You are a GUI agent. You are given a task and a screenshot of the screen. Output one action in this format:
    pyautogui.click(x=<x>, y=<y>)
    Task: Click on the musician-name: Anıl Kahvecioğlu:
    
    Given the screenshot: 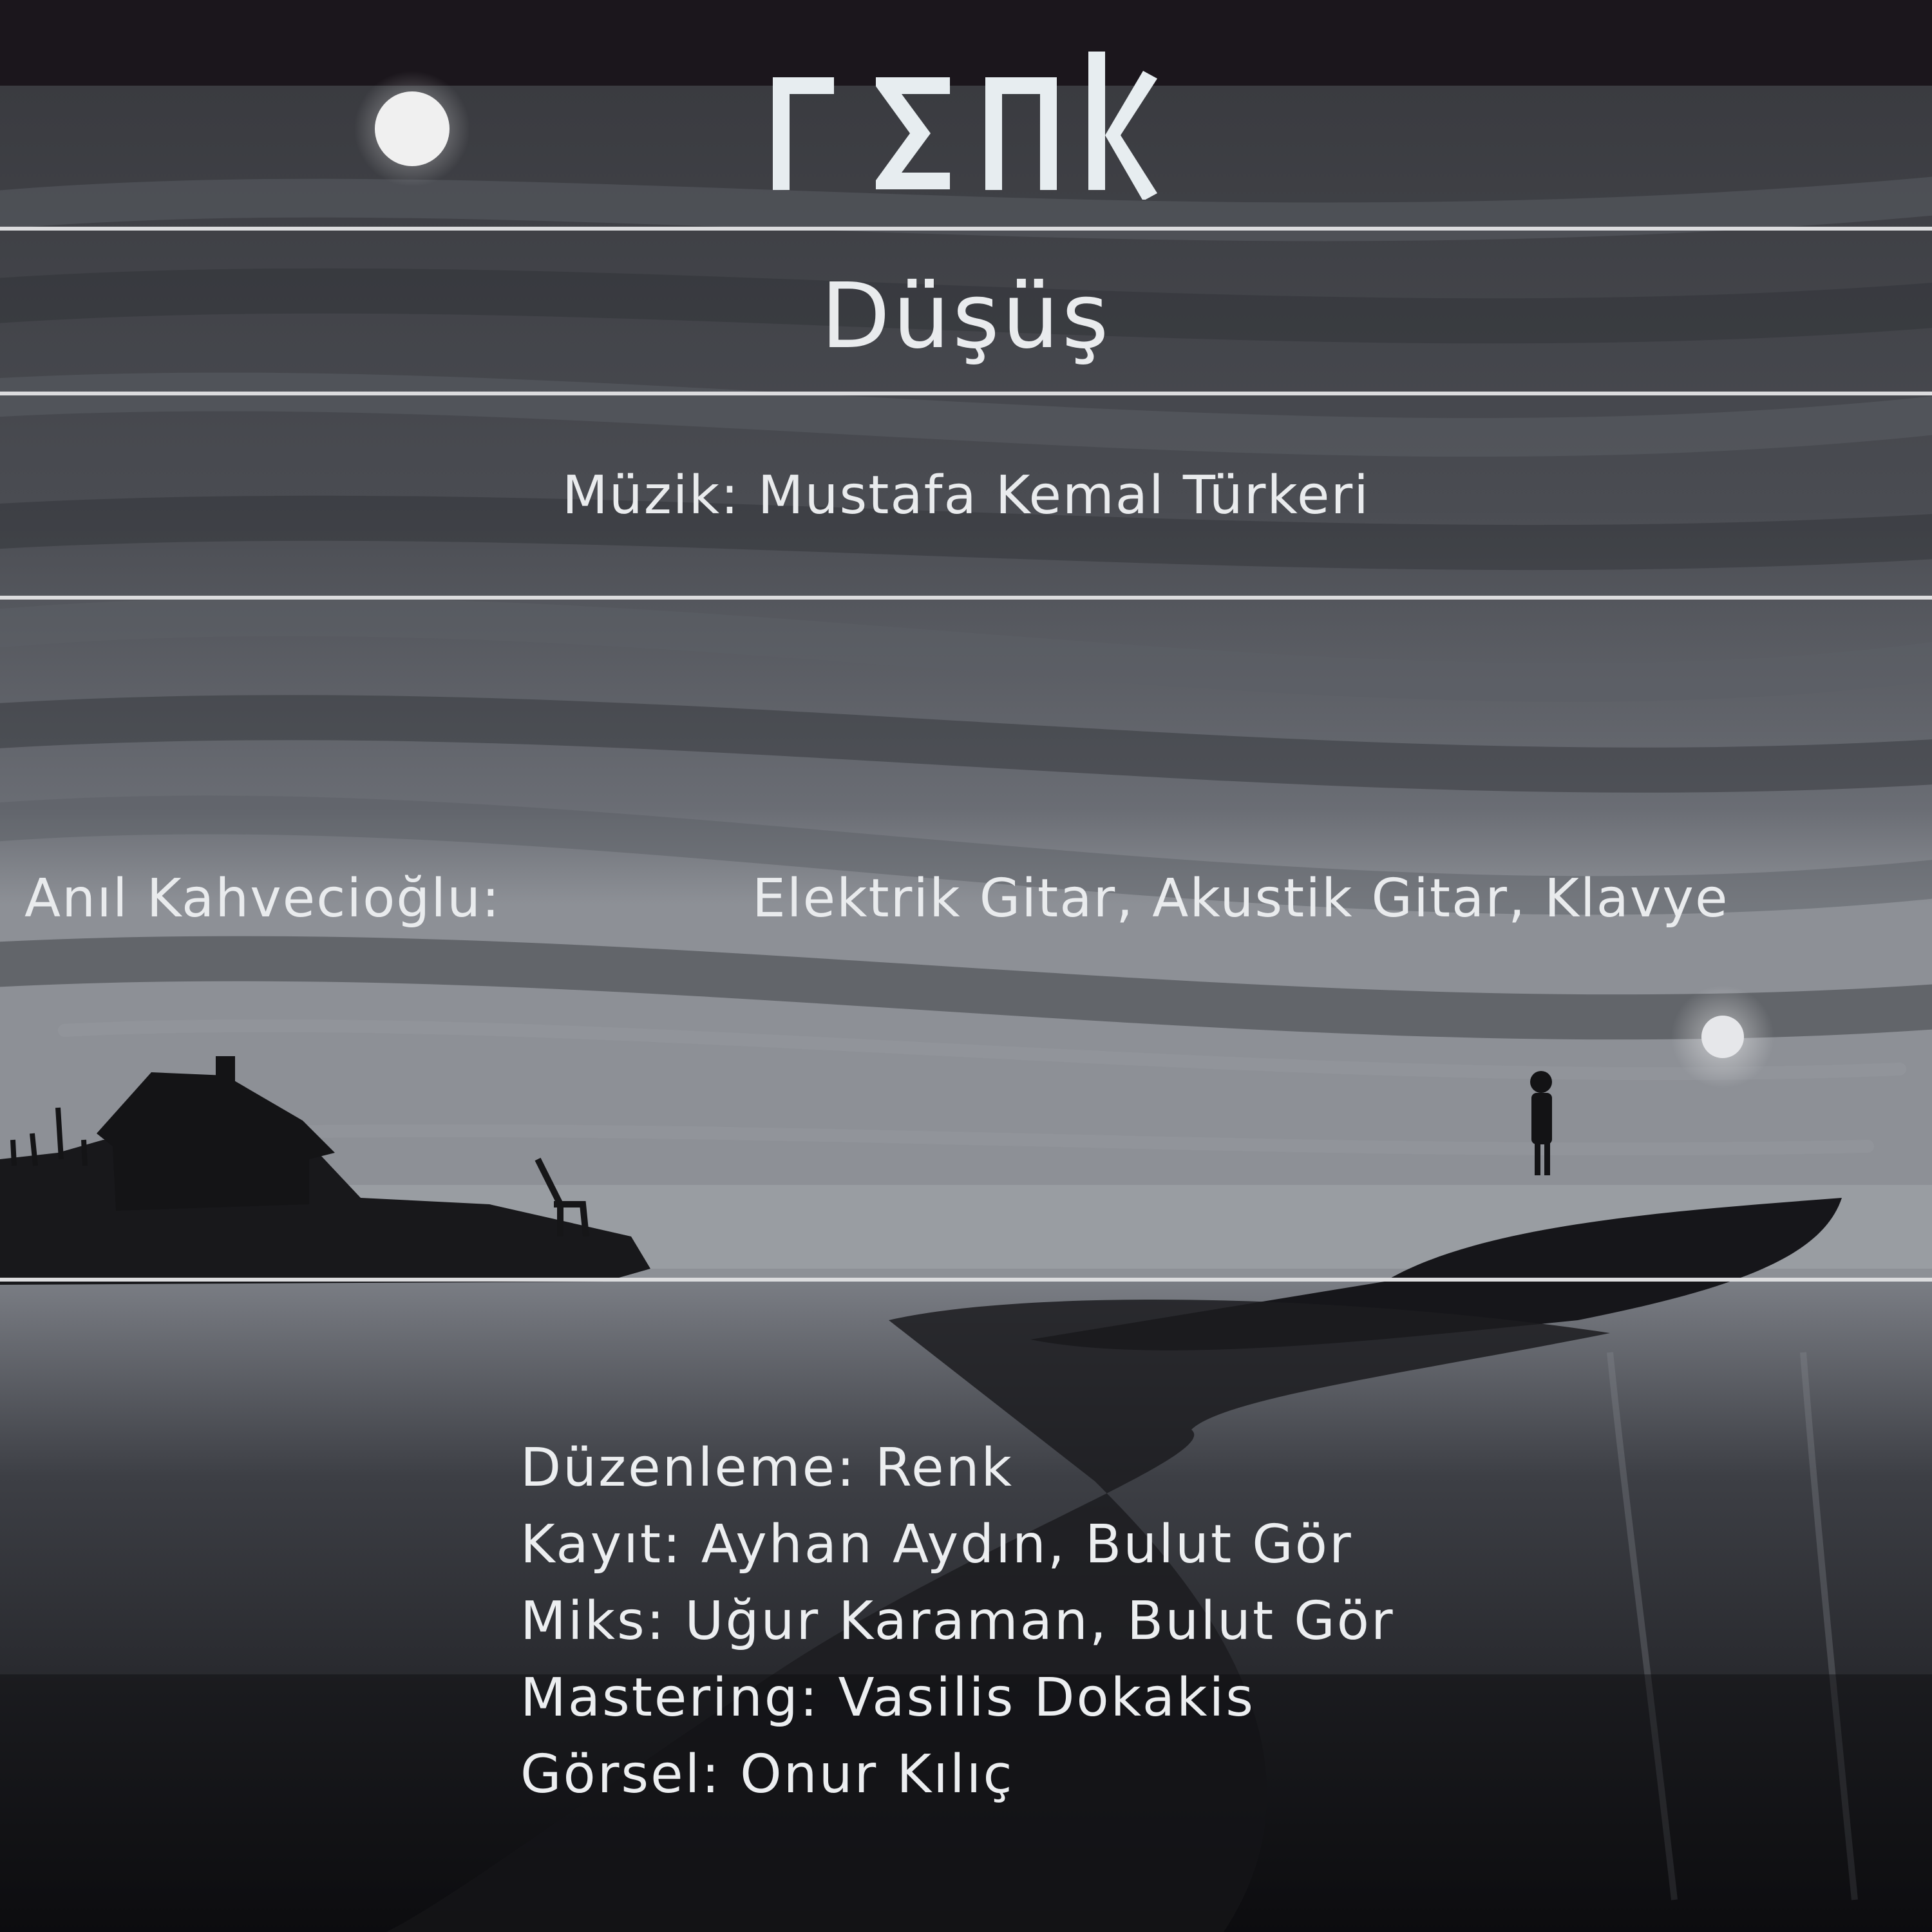 What is the action you would take?
    pyautogui.click(x=262, y=899)
    